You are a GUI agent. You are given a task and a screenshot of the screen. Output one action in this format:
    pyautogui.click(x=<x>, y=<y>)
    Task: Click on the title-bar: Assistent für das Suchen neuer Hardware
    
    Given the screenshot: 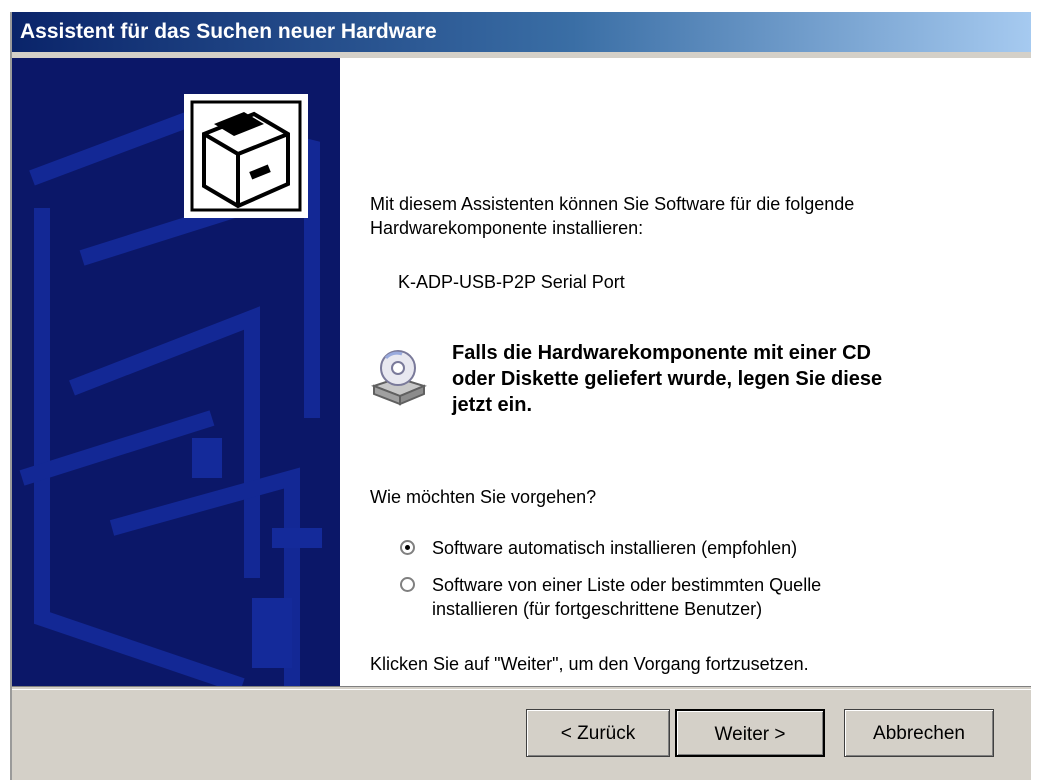 What is the action you would take?
    pyautogui.click(x=521, y=32)
    